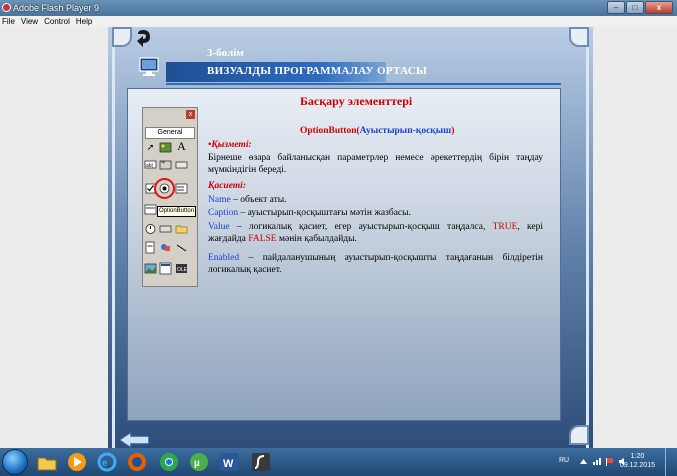  Describe the element at coordinates (165, 247) in the screenshot. I see `shape-tool-icon` at that location.